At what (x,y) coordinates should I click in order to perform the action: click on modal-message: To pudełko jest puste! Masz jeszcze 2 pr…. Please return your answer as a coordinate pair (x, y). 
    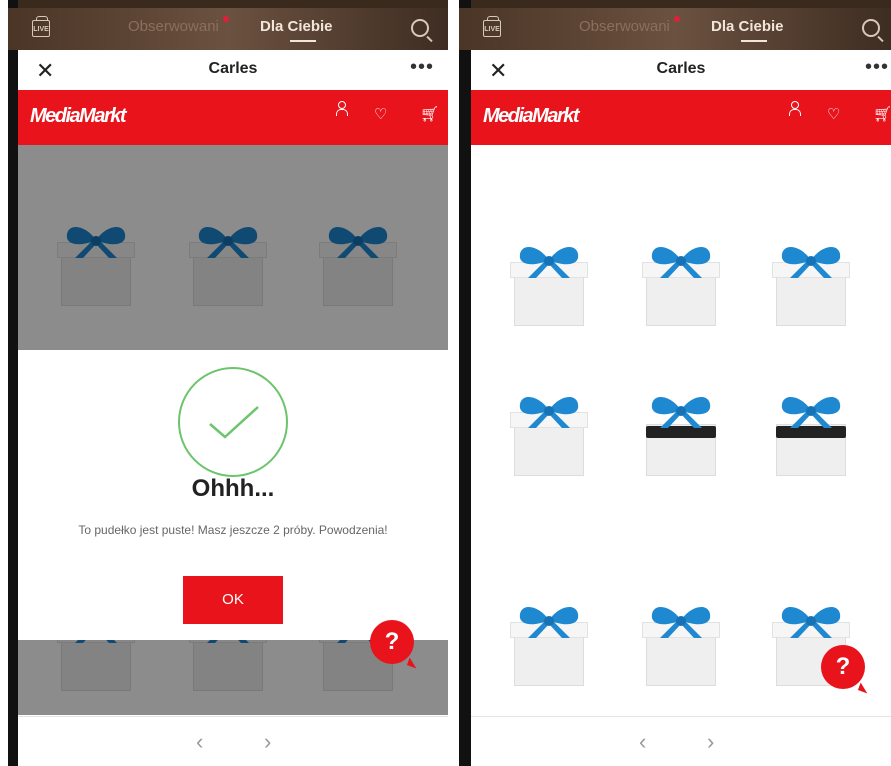
    Looking at the image, I should click on (233, 530).